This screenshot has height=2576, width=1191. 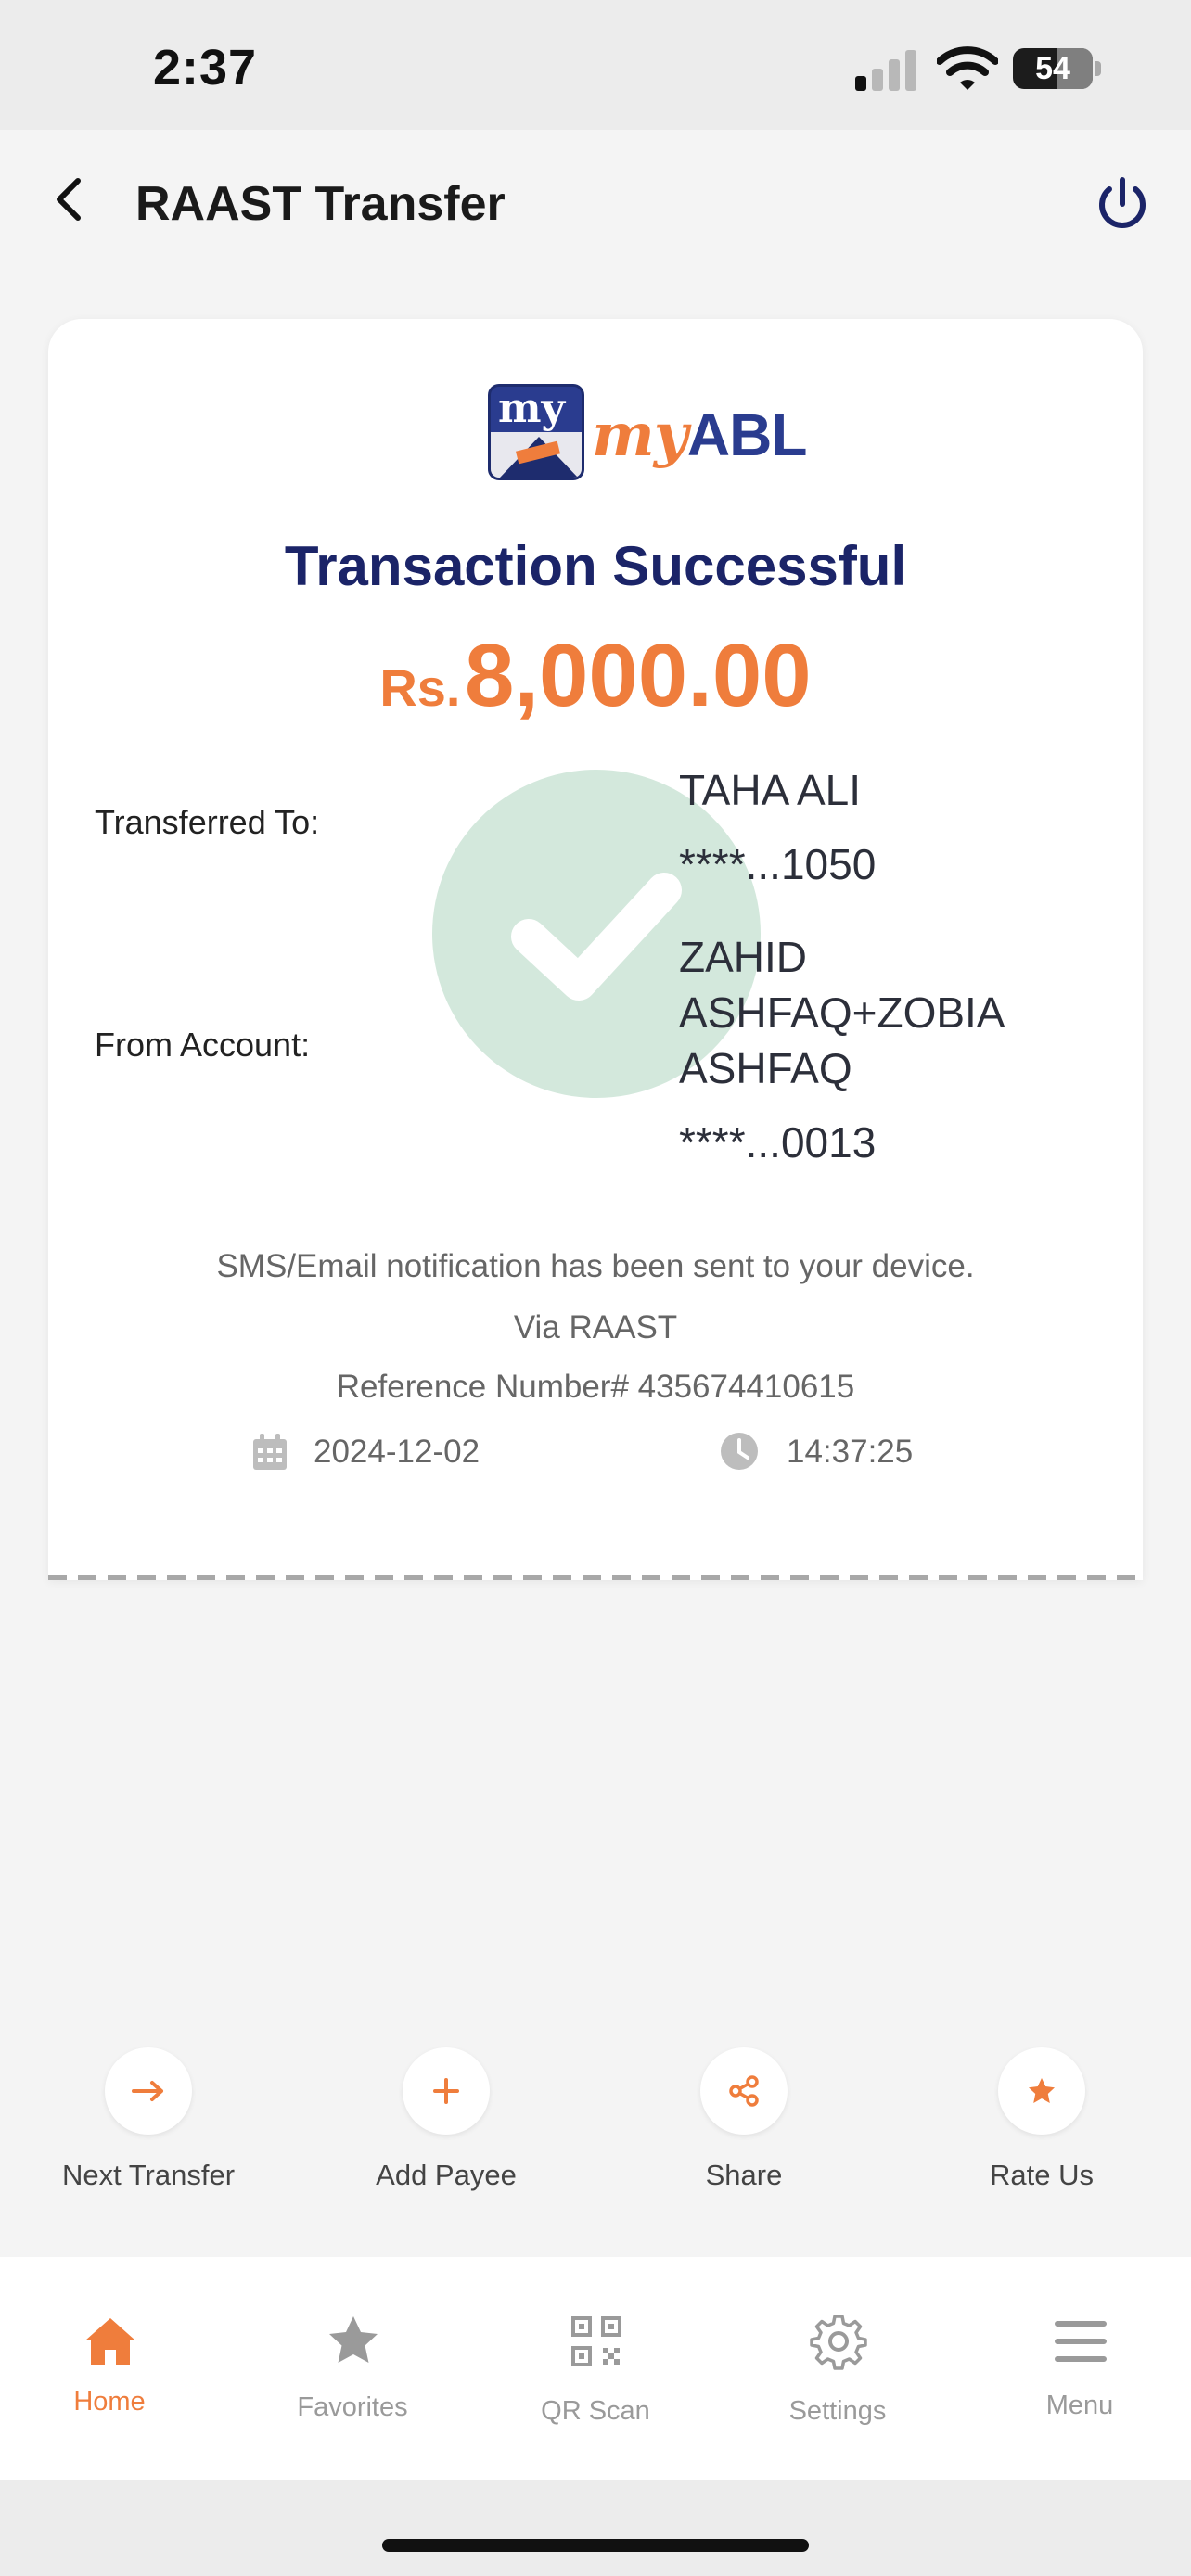 What do you see at coordinates (595, 65) in the screenshot?
I see `status-bar: 2:37 54` at bounding box center [595, 65].